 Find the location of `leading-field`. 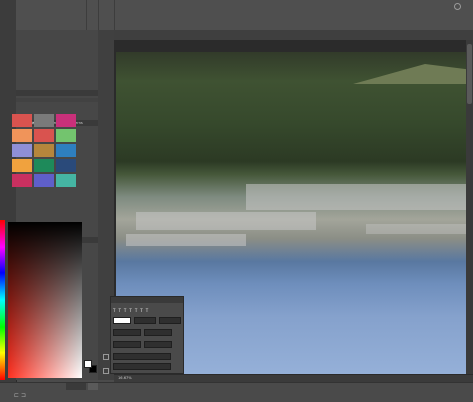

leading-field is located at coordinates (170, 320).